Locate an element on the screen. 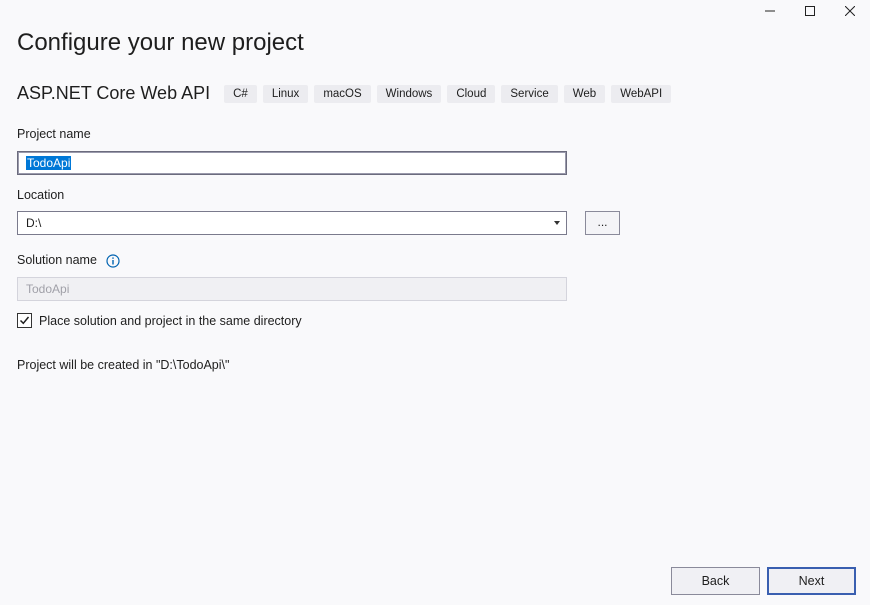  solution-name-label-row: Solution name is located at coordinates (69, 260).